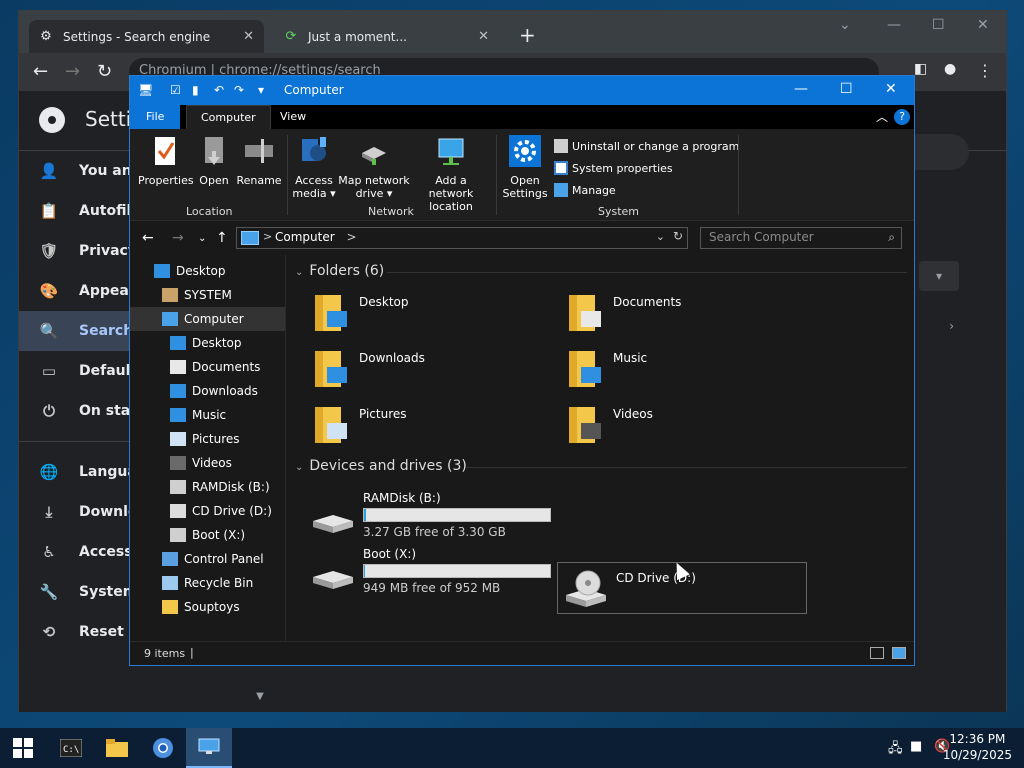 The image size is (1024, 768). What do you see at coordinates (950, 69) in the screenshot?
I see `profile-icon: ●` at bounding box center [950, 69].